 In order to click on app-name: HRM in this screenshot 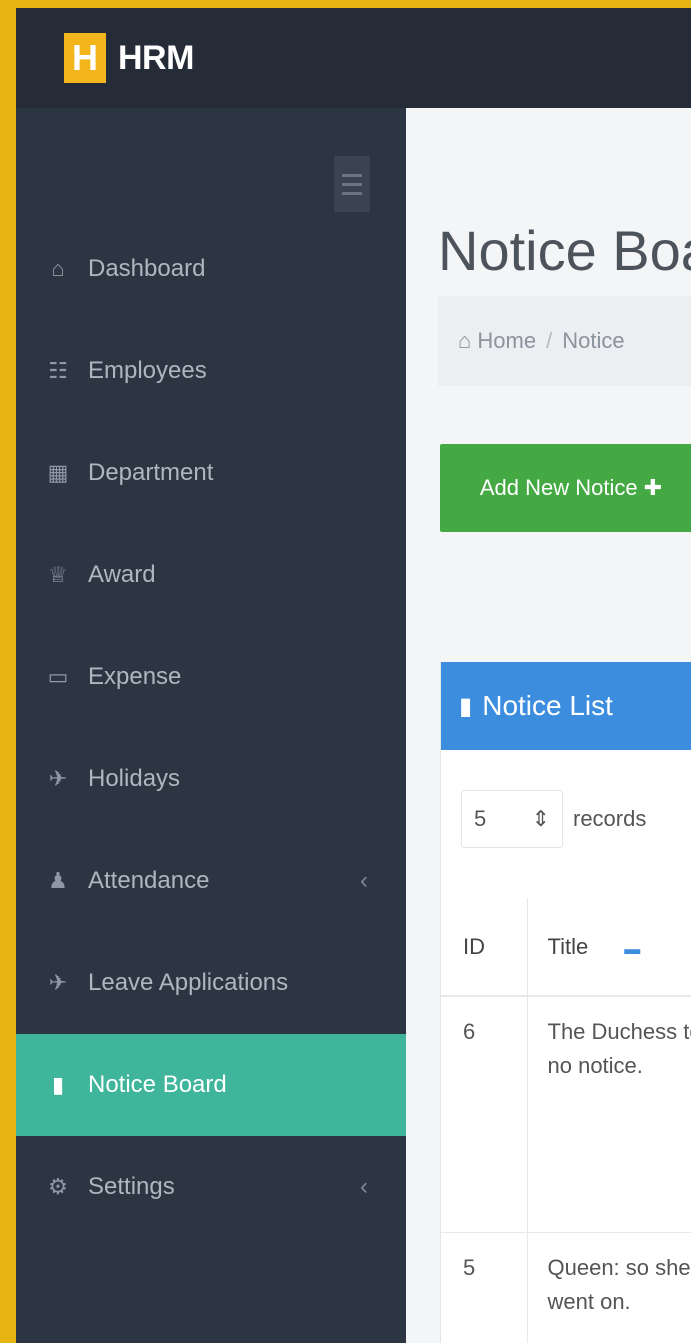, I will do `click(156, 57)`.